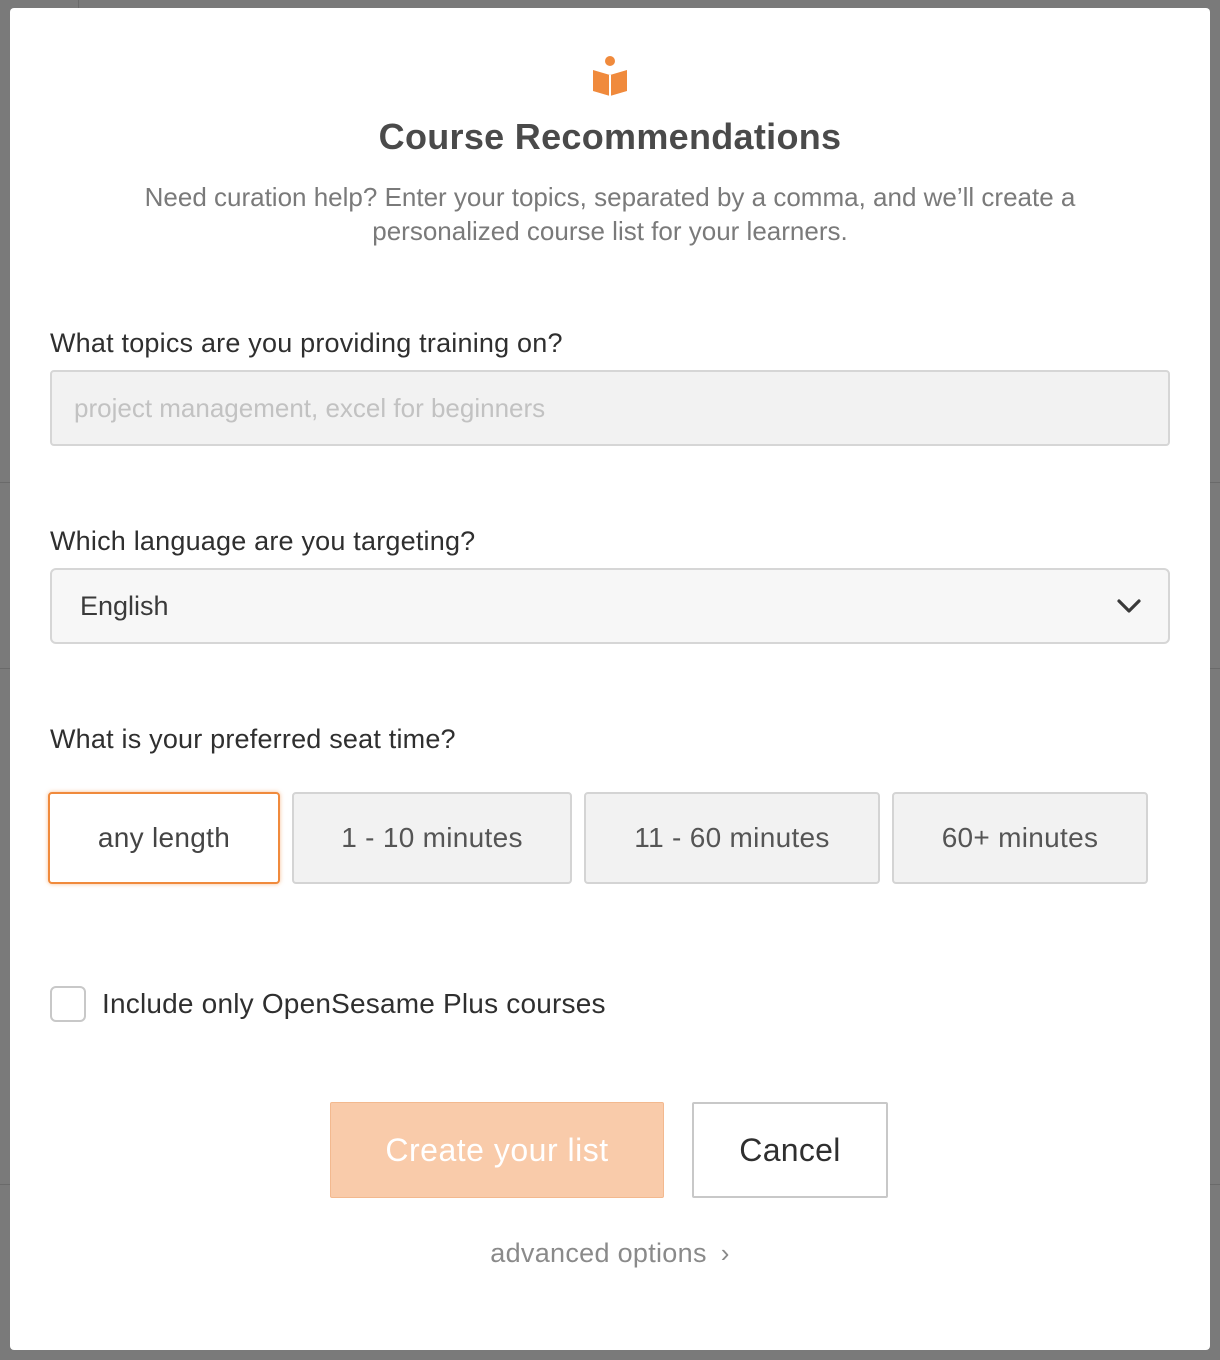 The image size is (1220, 1360). What do you see at coordinates (732, 838) in the screenshot?
I see `seat-time-option-11-60-minutes: 11 - 60 minutes` at bounding box center [732, 838].